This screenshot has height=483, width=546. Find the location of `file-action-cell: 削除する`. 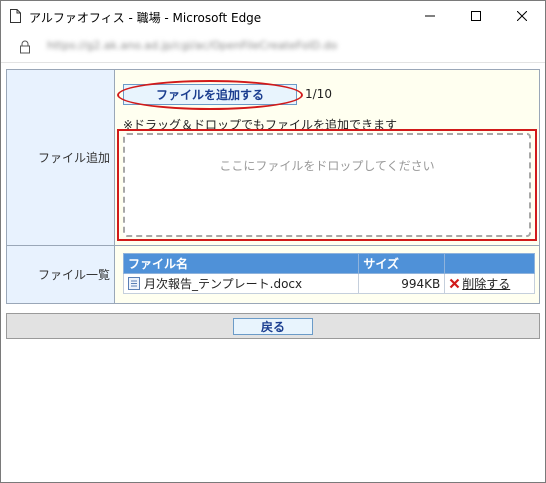

file-action-cell: 削除する is located at coordinates (489, 283).